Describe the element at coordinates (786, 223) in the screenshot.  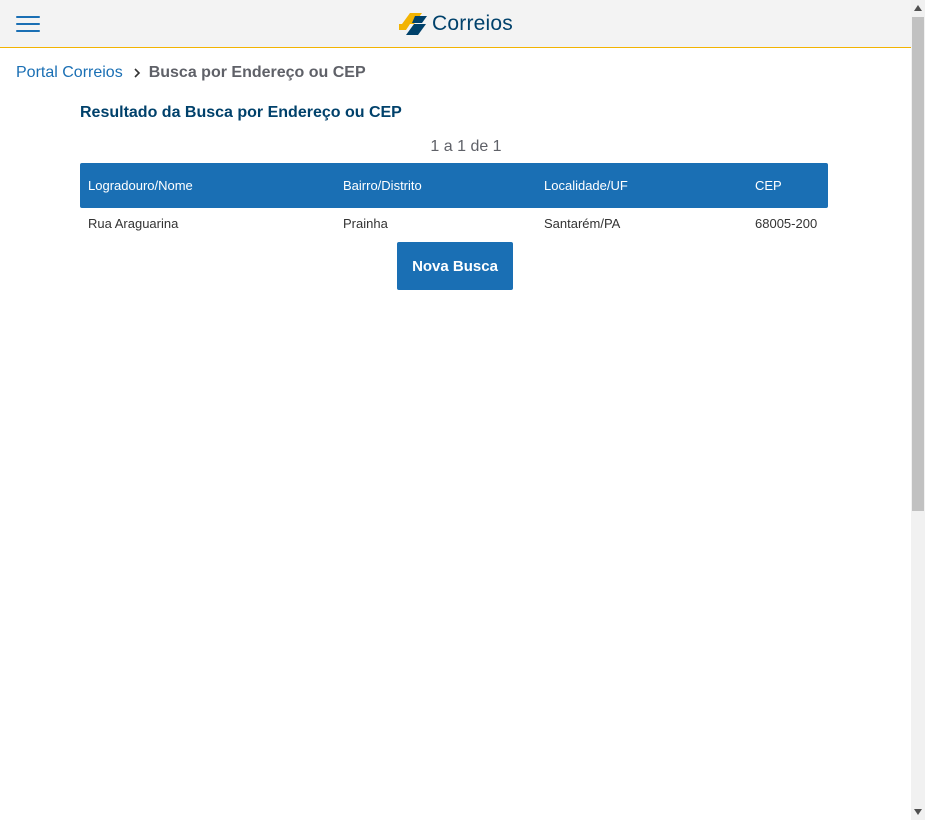
I see `cell-cep: 68005-200` at that location.